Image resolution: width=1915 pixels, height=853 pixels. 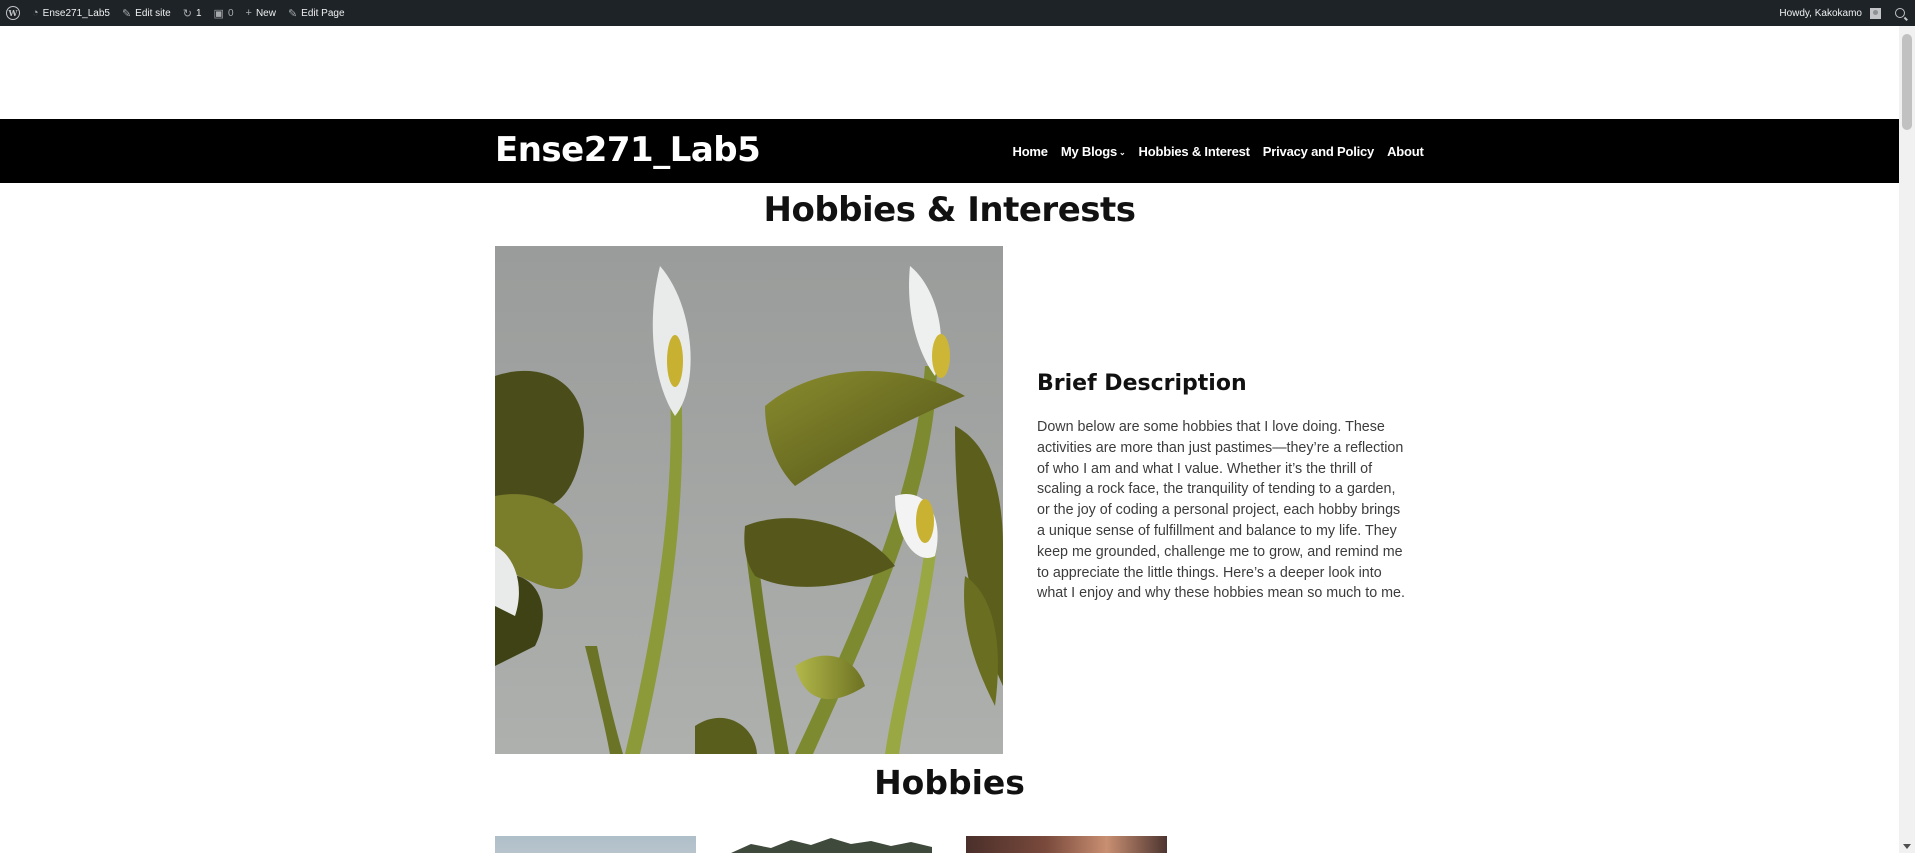 I want to click on nav-item-about: About, so click(x=1406, y=151).